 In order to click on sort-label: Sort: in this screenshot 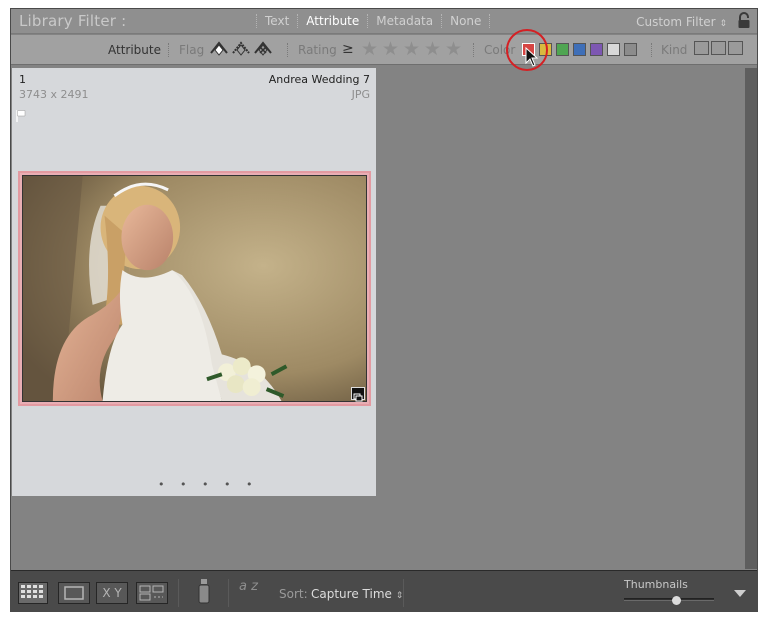, I will do `click(293, 594)`.